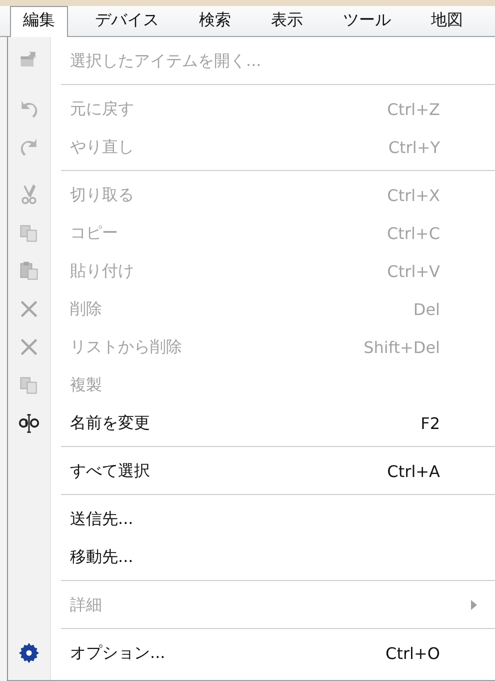  What do you see at coordinates (447, 21) in the screenshot?
I see `menu-tab: 地図` at bounding box center [447, 21].